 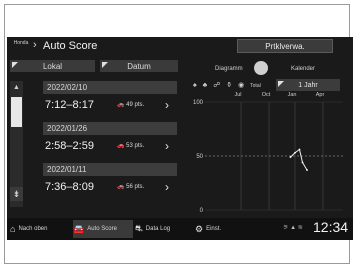 What do you see at coordinates (292, 95) in the screenshot?
I see `chart-x-tick-label: Jan` at bounding box center [292, 95].